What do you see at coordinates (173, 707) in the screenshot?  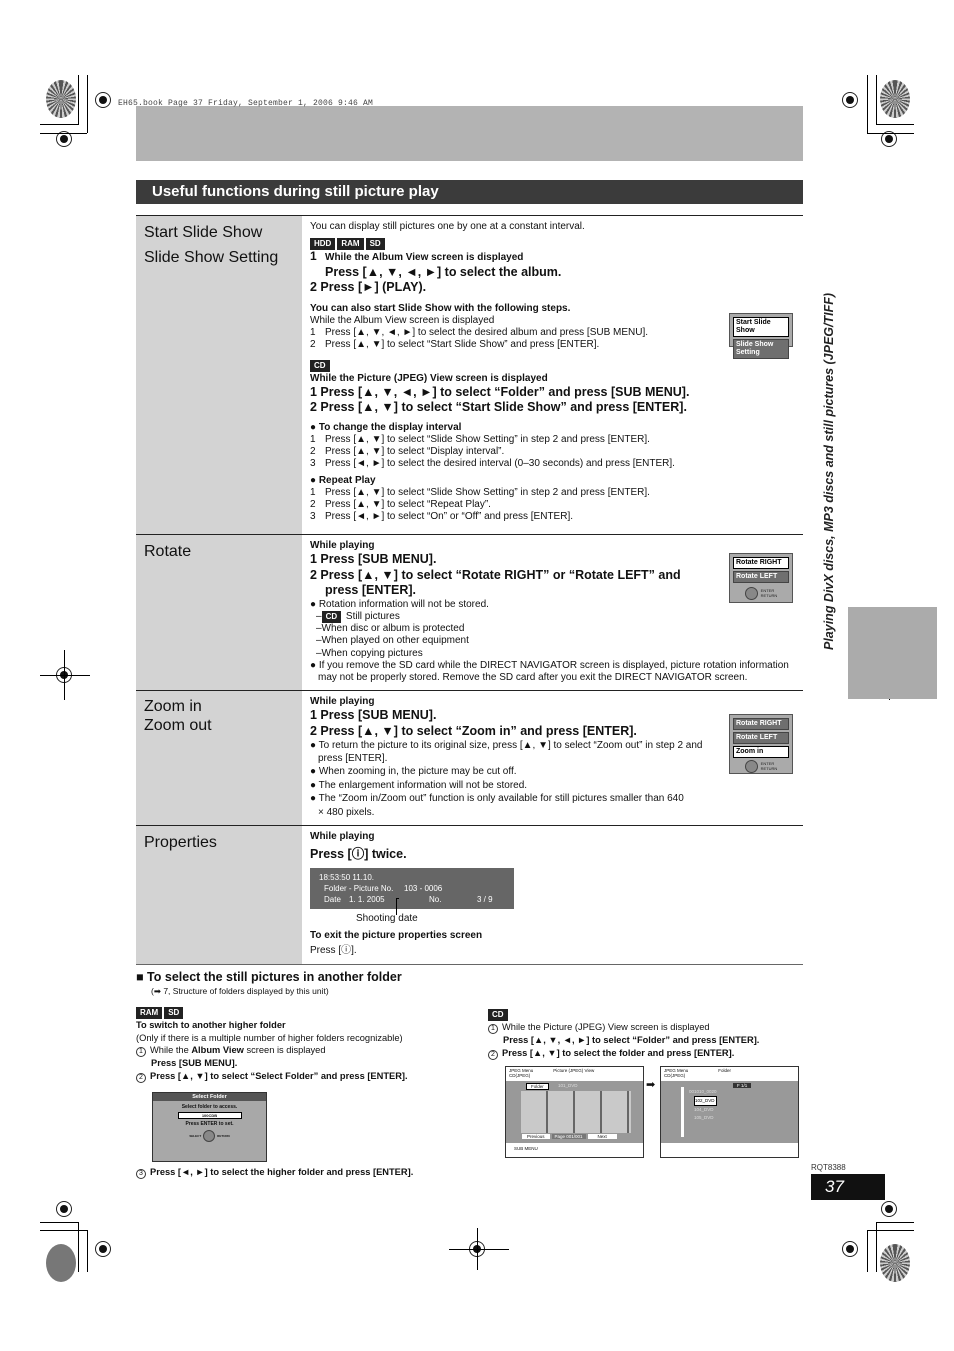 I see `heading-zoom-in: Zoom in` at bounding box center [173, 707].